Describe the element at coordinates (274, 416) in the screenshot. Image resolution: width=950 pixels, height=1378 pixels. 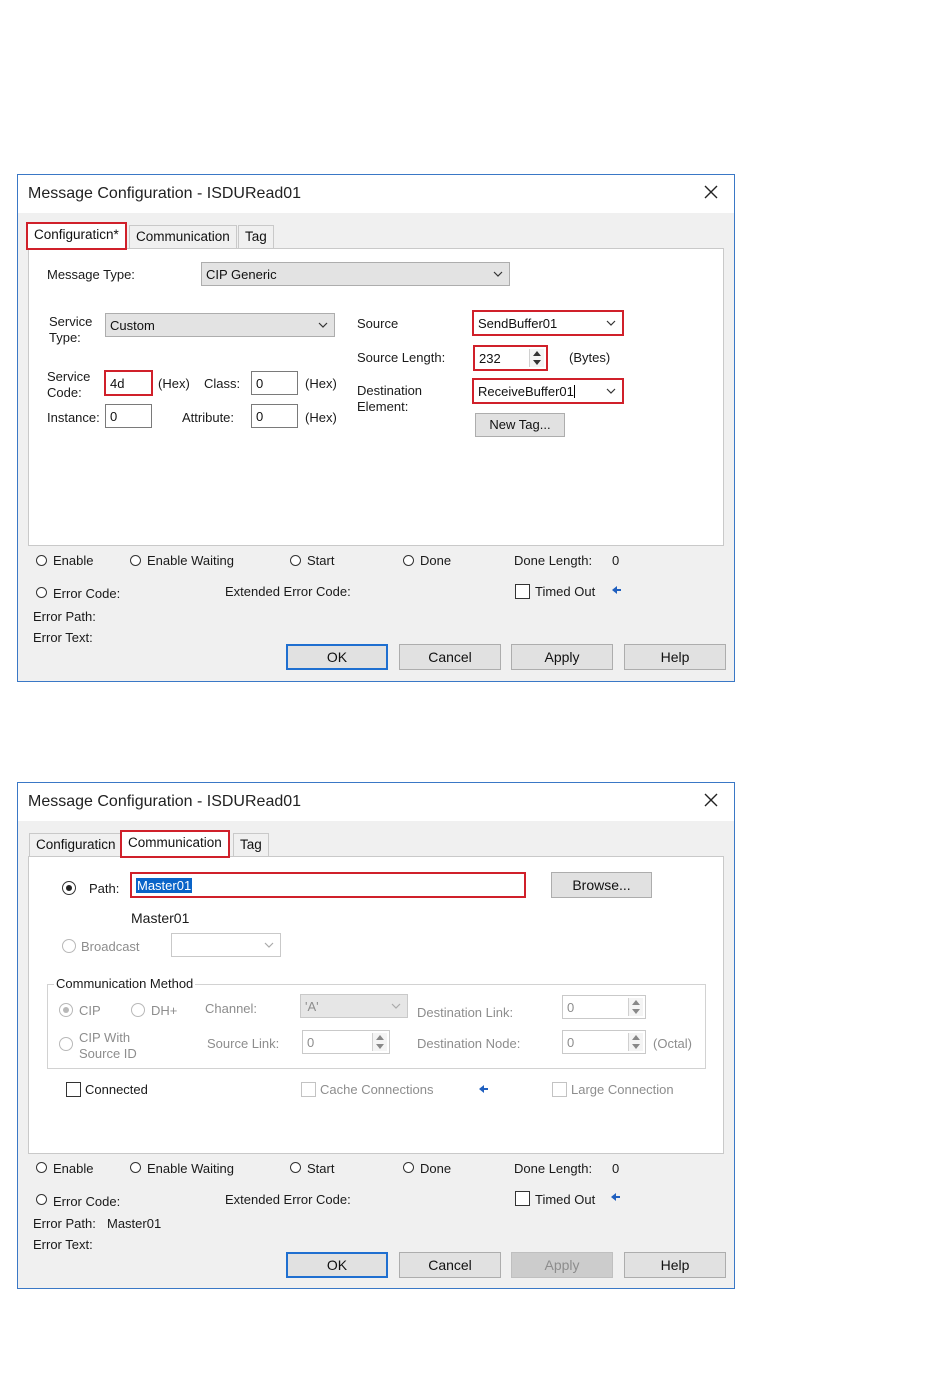
I see `attribute-input: 0` at that location.